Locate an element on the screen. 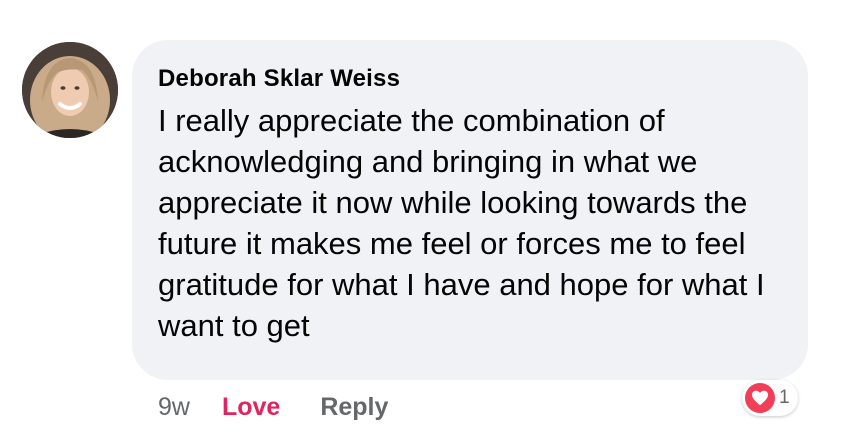 Image resolution: width=842 pixels, height=446 pixels. avatar-photo is located at coordinates (70, 90).